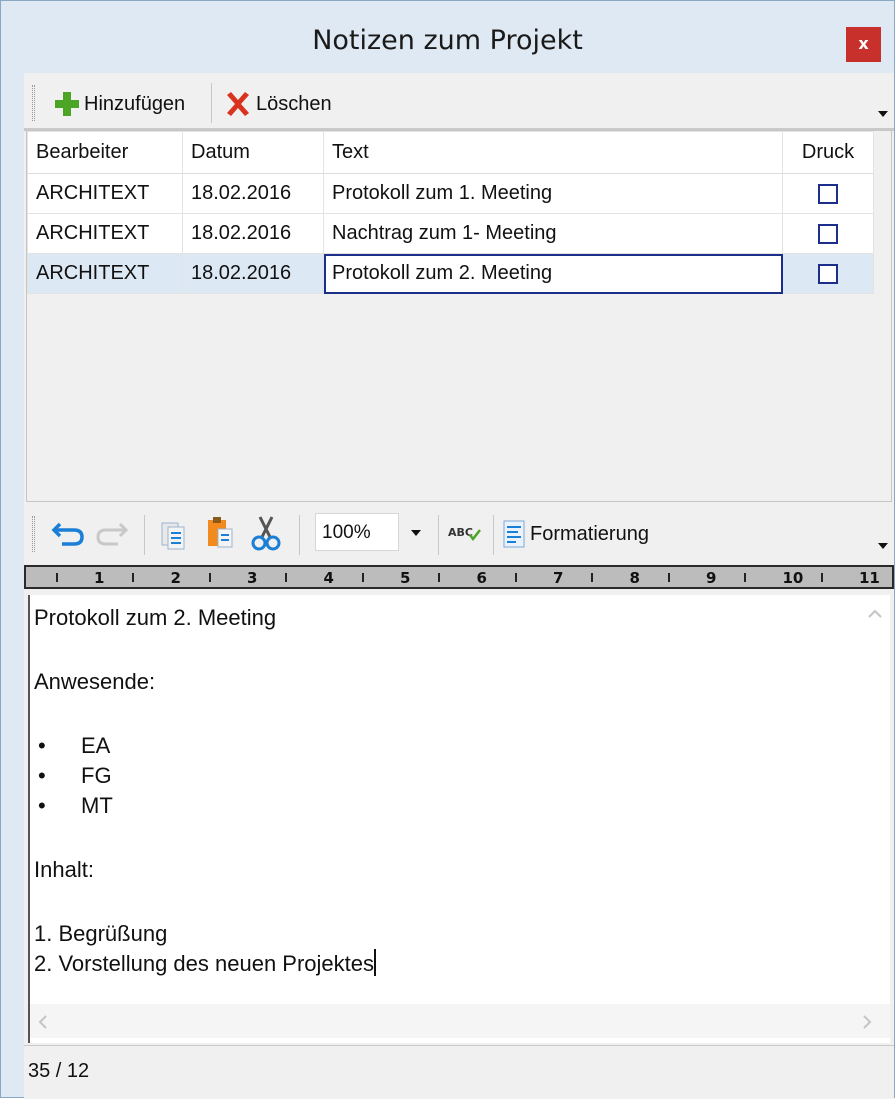 This screenshot has width=895, height=1099. I want to click on ruler-number: 7, so click(558, 578).